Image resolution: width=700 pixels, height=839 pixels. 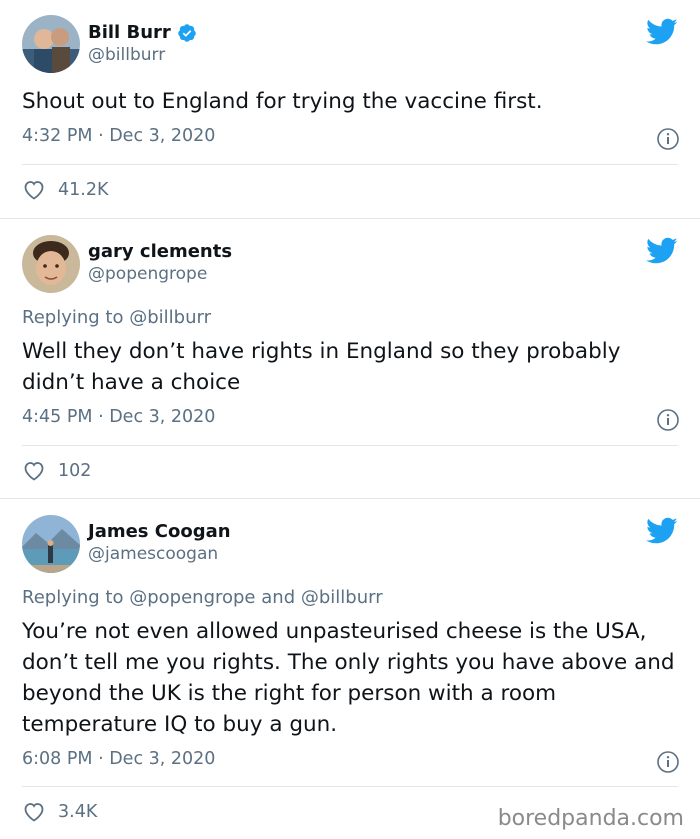 I want to click on timestamp: 4:45 PM · Dec 3, 2020, so click(x=118, y=417).